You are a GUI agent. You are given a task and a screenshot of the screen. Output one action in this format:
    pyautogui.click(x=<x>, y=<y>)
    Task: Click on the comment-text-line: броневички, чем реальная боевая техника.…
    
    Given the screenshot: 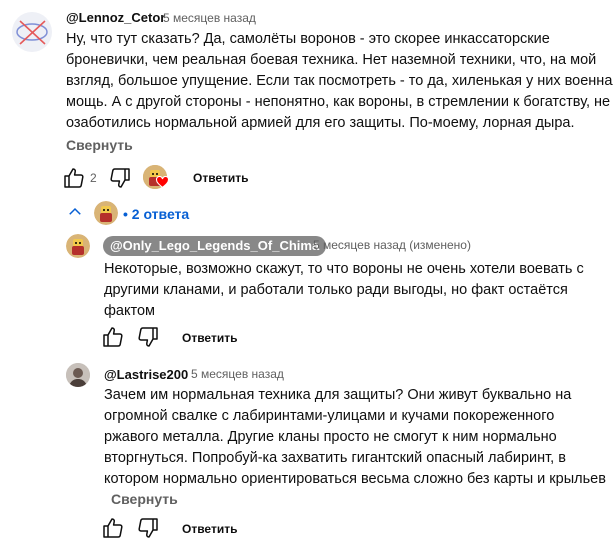 What is the action you would take?
    pyautogui.click(x=331, y=60)
    